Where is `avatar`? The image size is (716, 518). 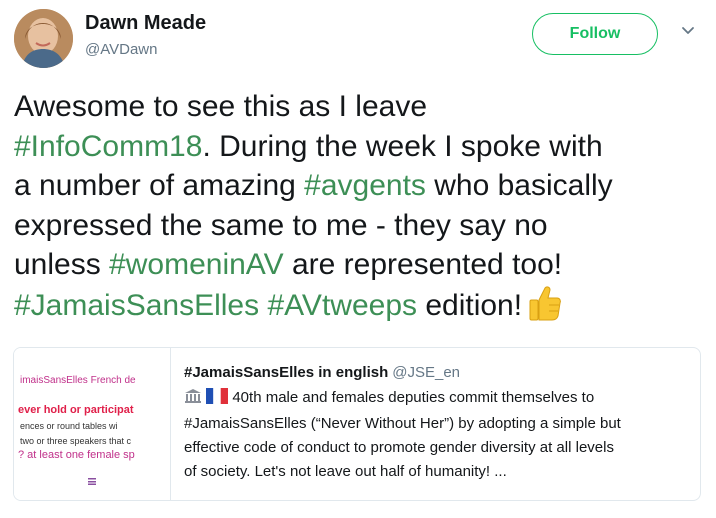 avatar is located at coordinates (43, 38).